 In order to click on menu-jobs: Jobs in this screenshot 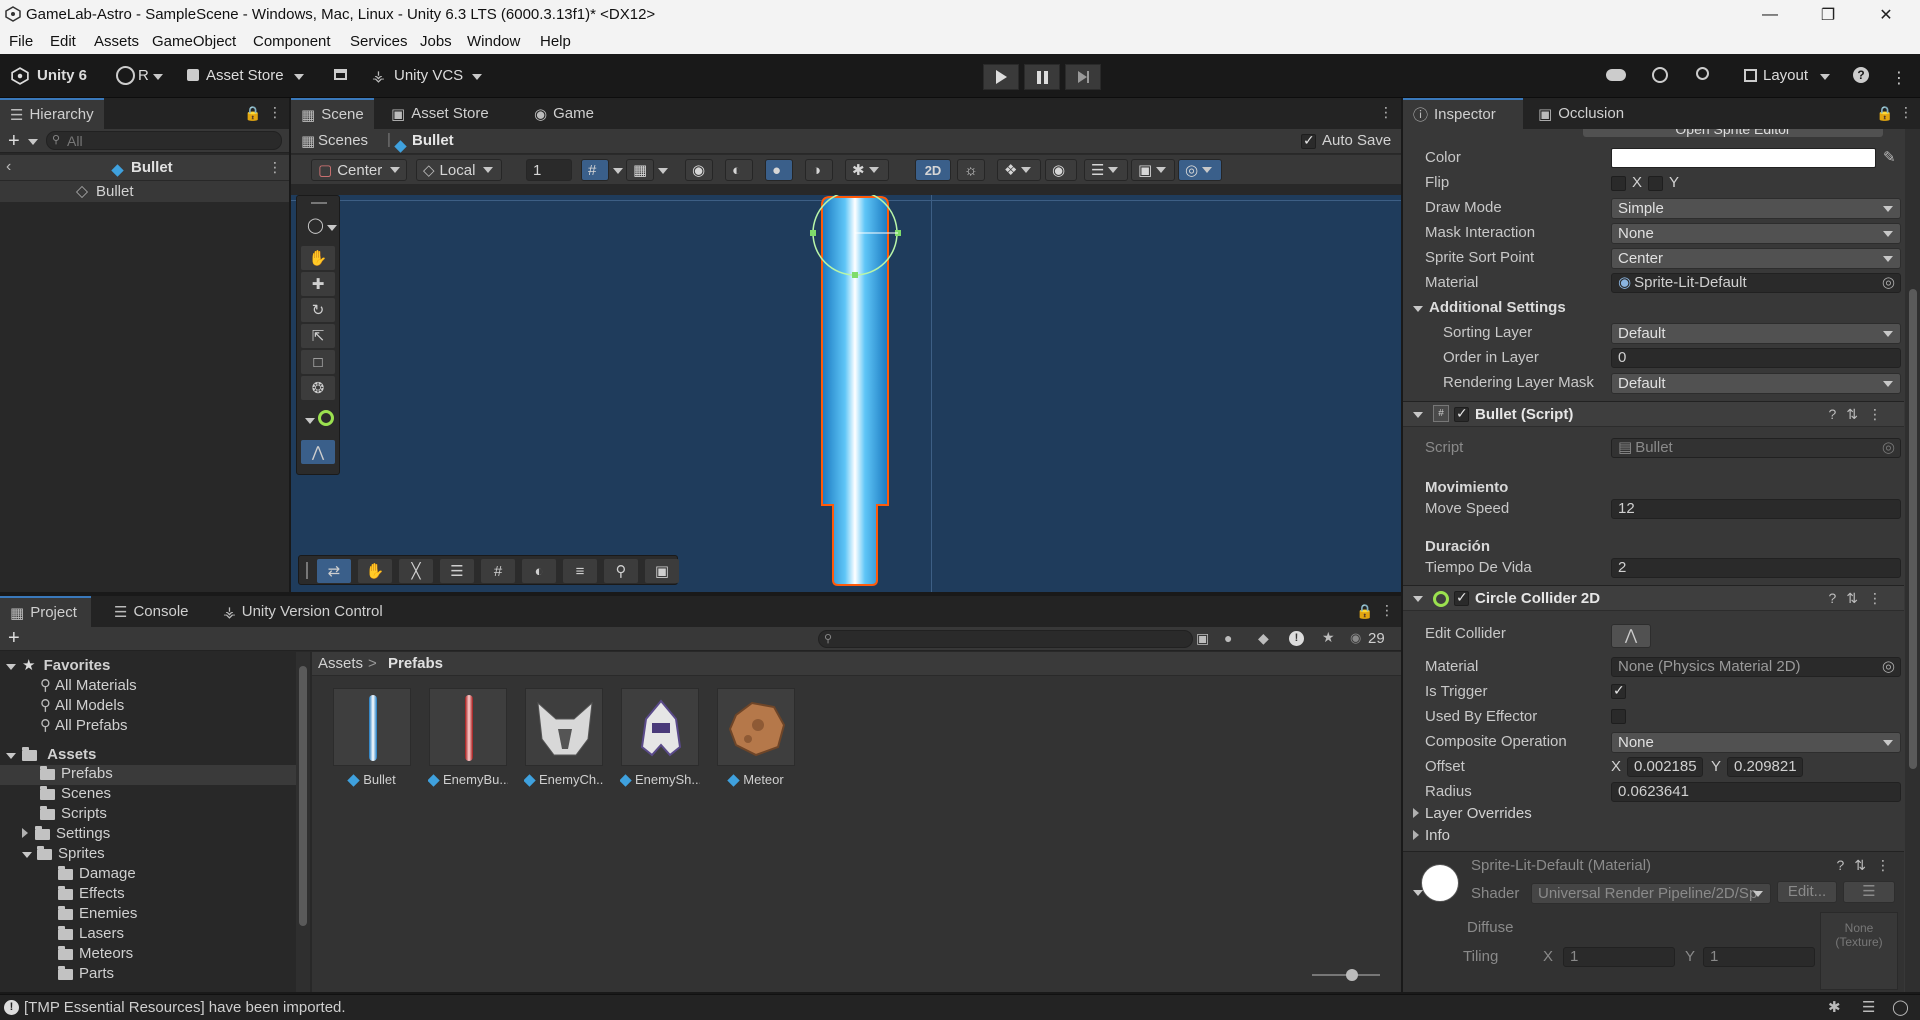, I will do `click(436, 41)`.